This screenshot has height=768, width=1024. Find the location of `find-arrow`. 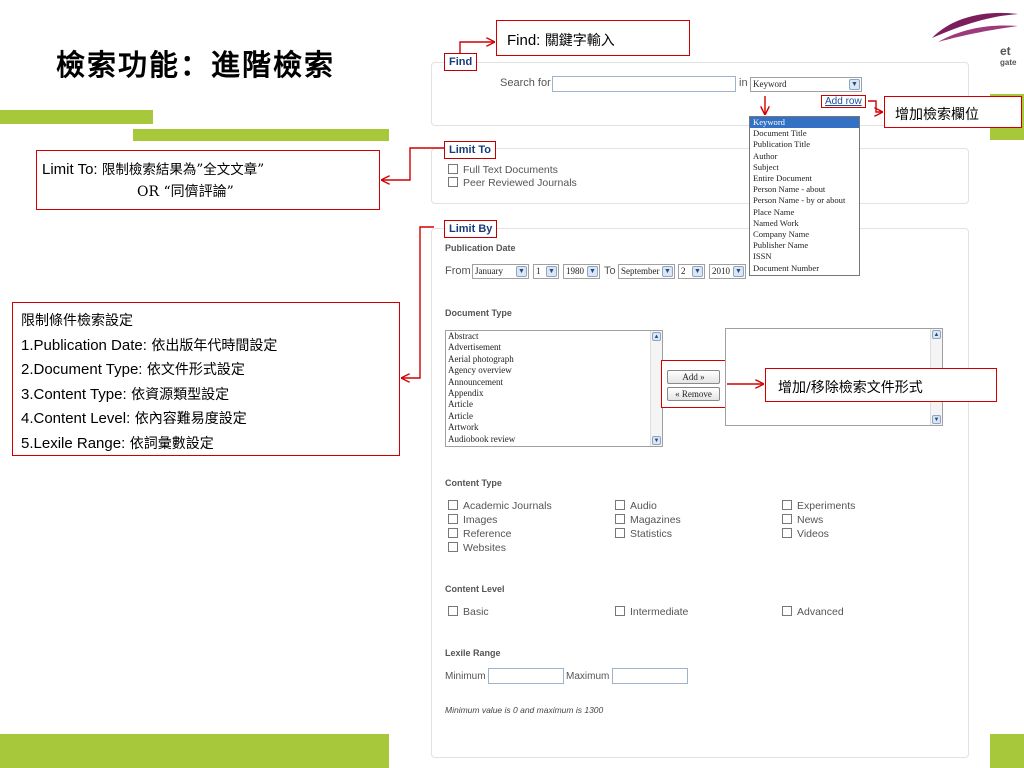

find-arrow is located at coordinates (476, 47).